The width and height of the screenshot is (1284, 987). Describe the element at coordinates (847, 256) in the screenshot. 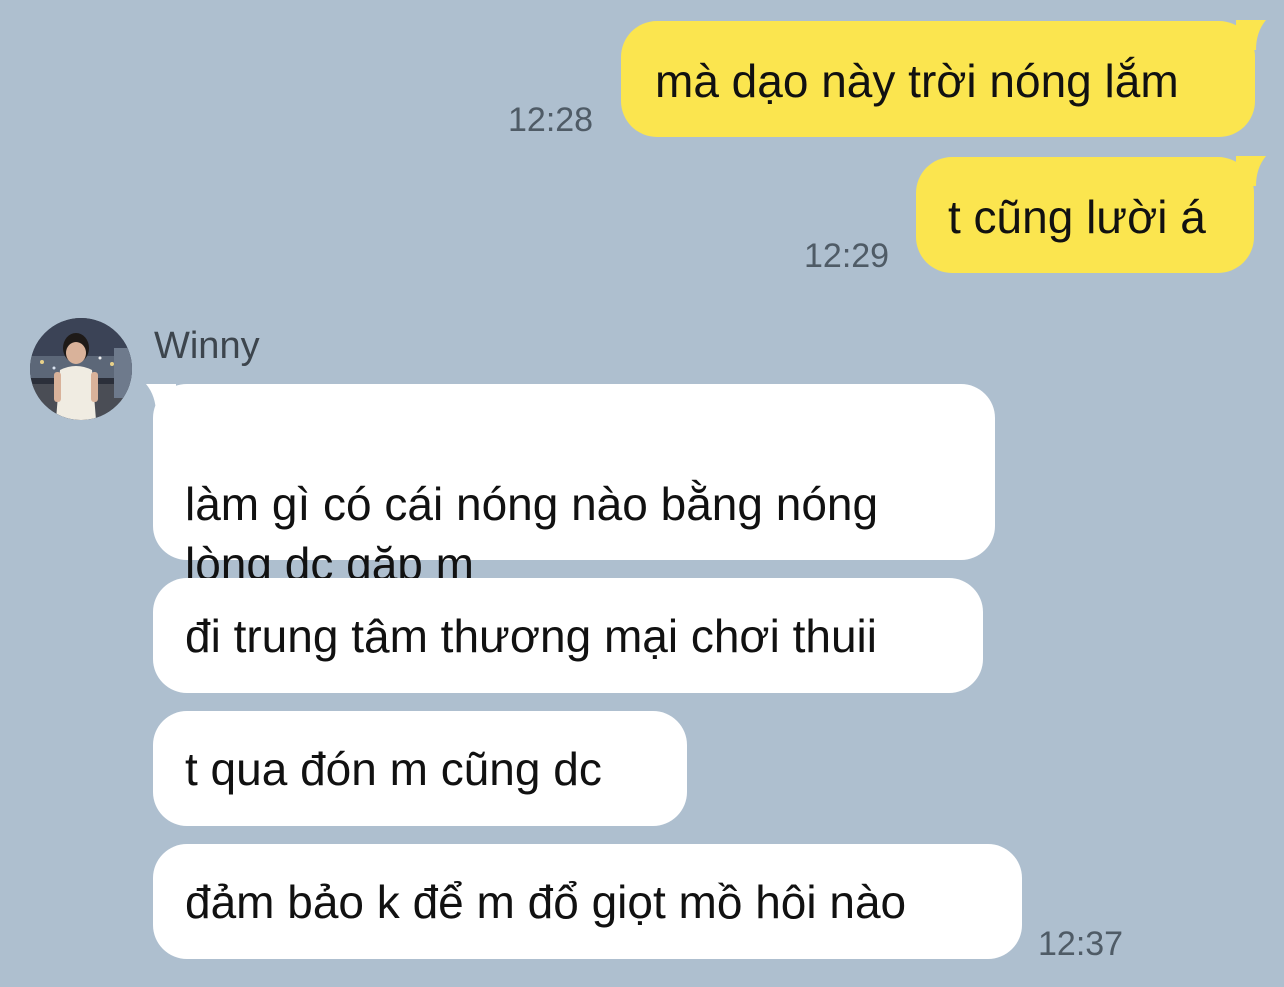

I see `message-timestamp: 12:29` at that location.